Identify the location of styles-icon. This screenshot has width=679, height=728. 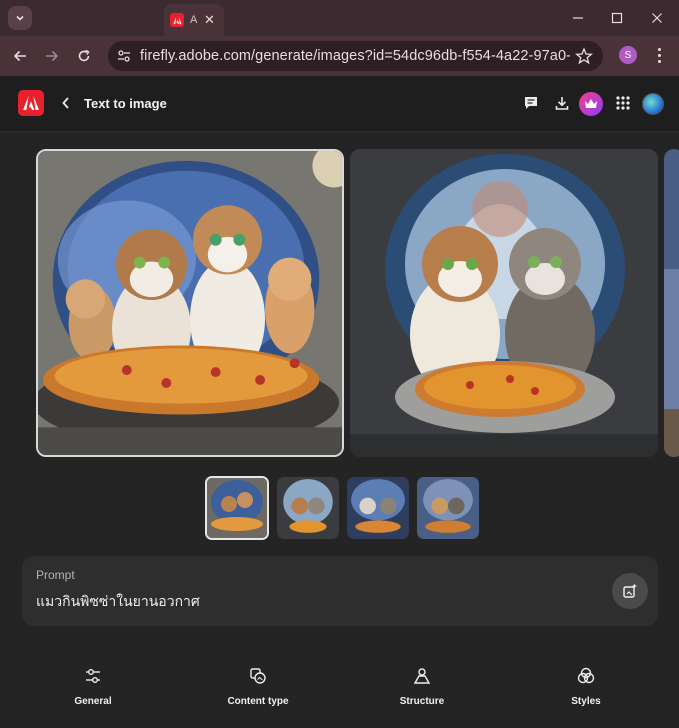
(586, 675).